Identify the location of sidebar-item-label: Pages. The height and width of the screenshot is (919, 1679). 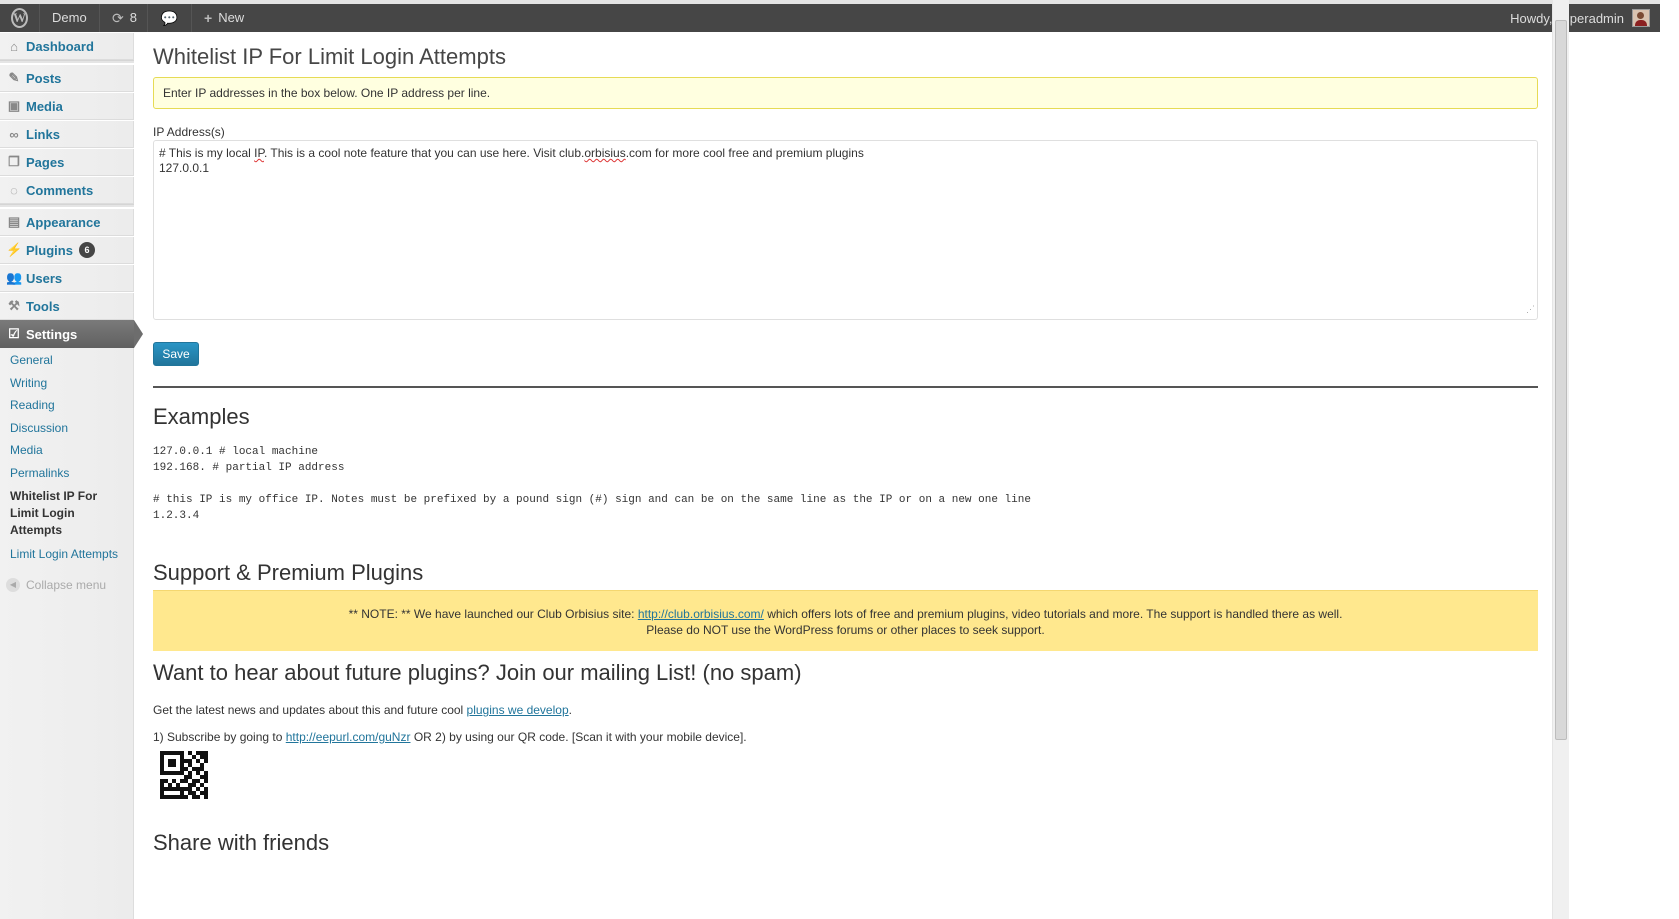
(45, 162).